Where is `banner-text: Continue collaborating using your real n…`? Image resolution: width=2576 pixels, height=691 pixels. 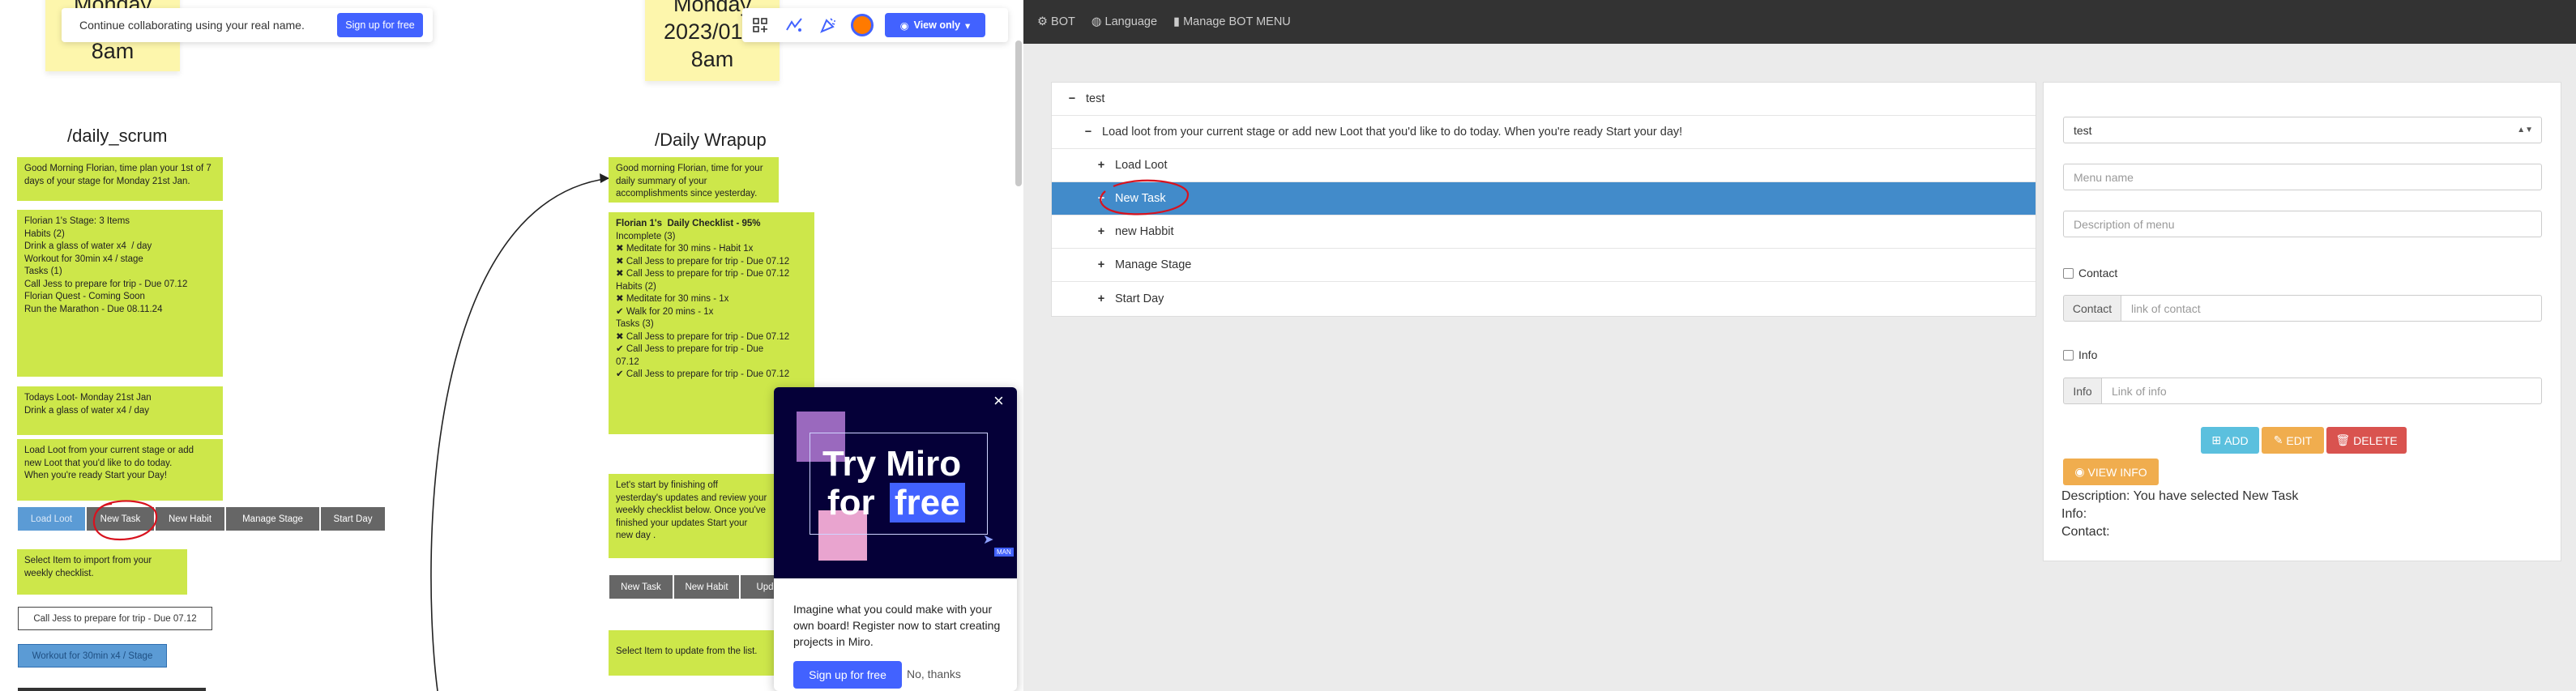 banner-text: Continue collaborating using your real n… is located at coordinates (192, 26).